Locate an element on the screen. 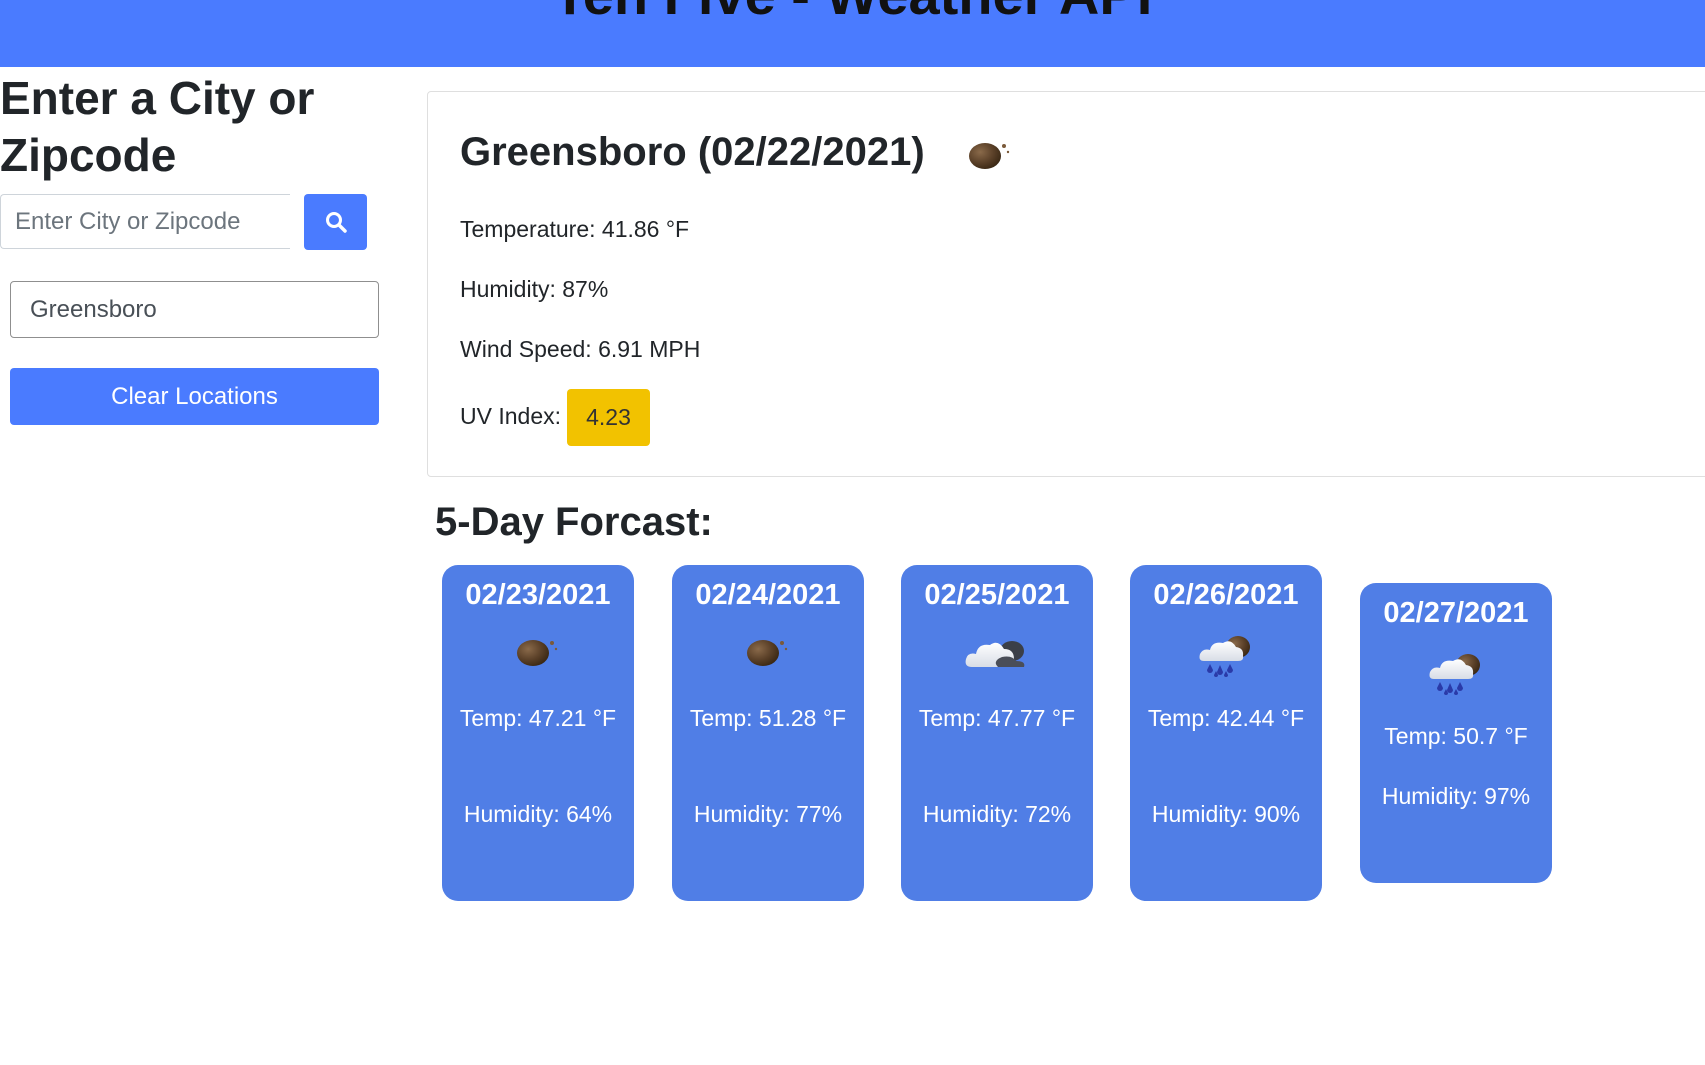 The image size is (1705, 1065). uv-index-label: UV Index: is located at coordinates (510, 416).